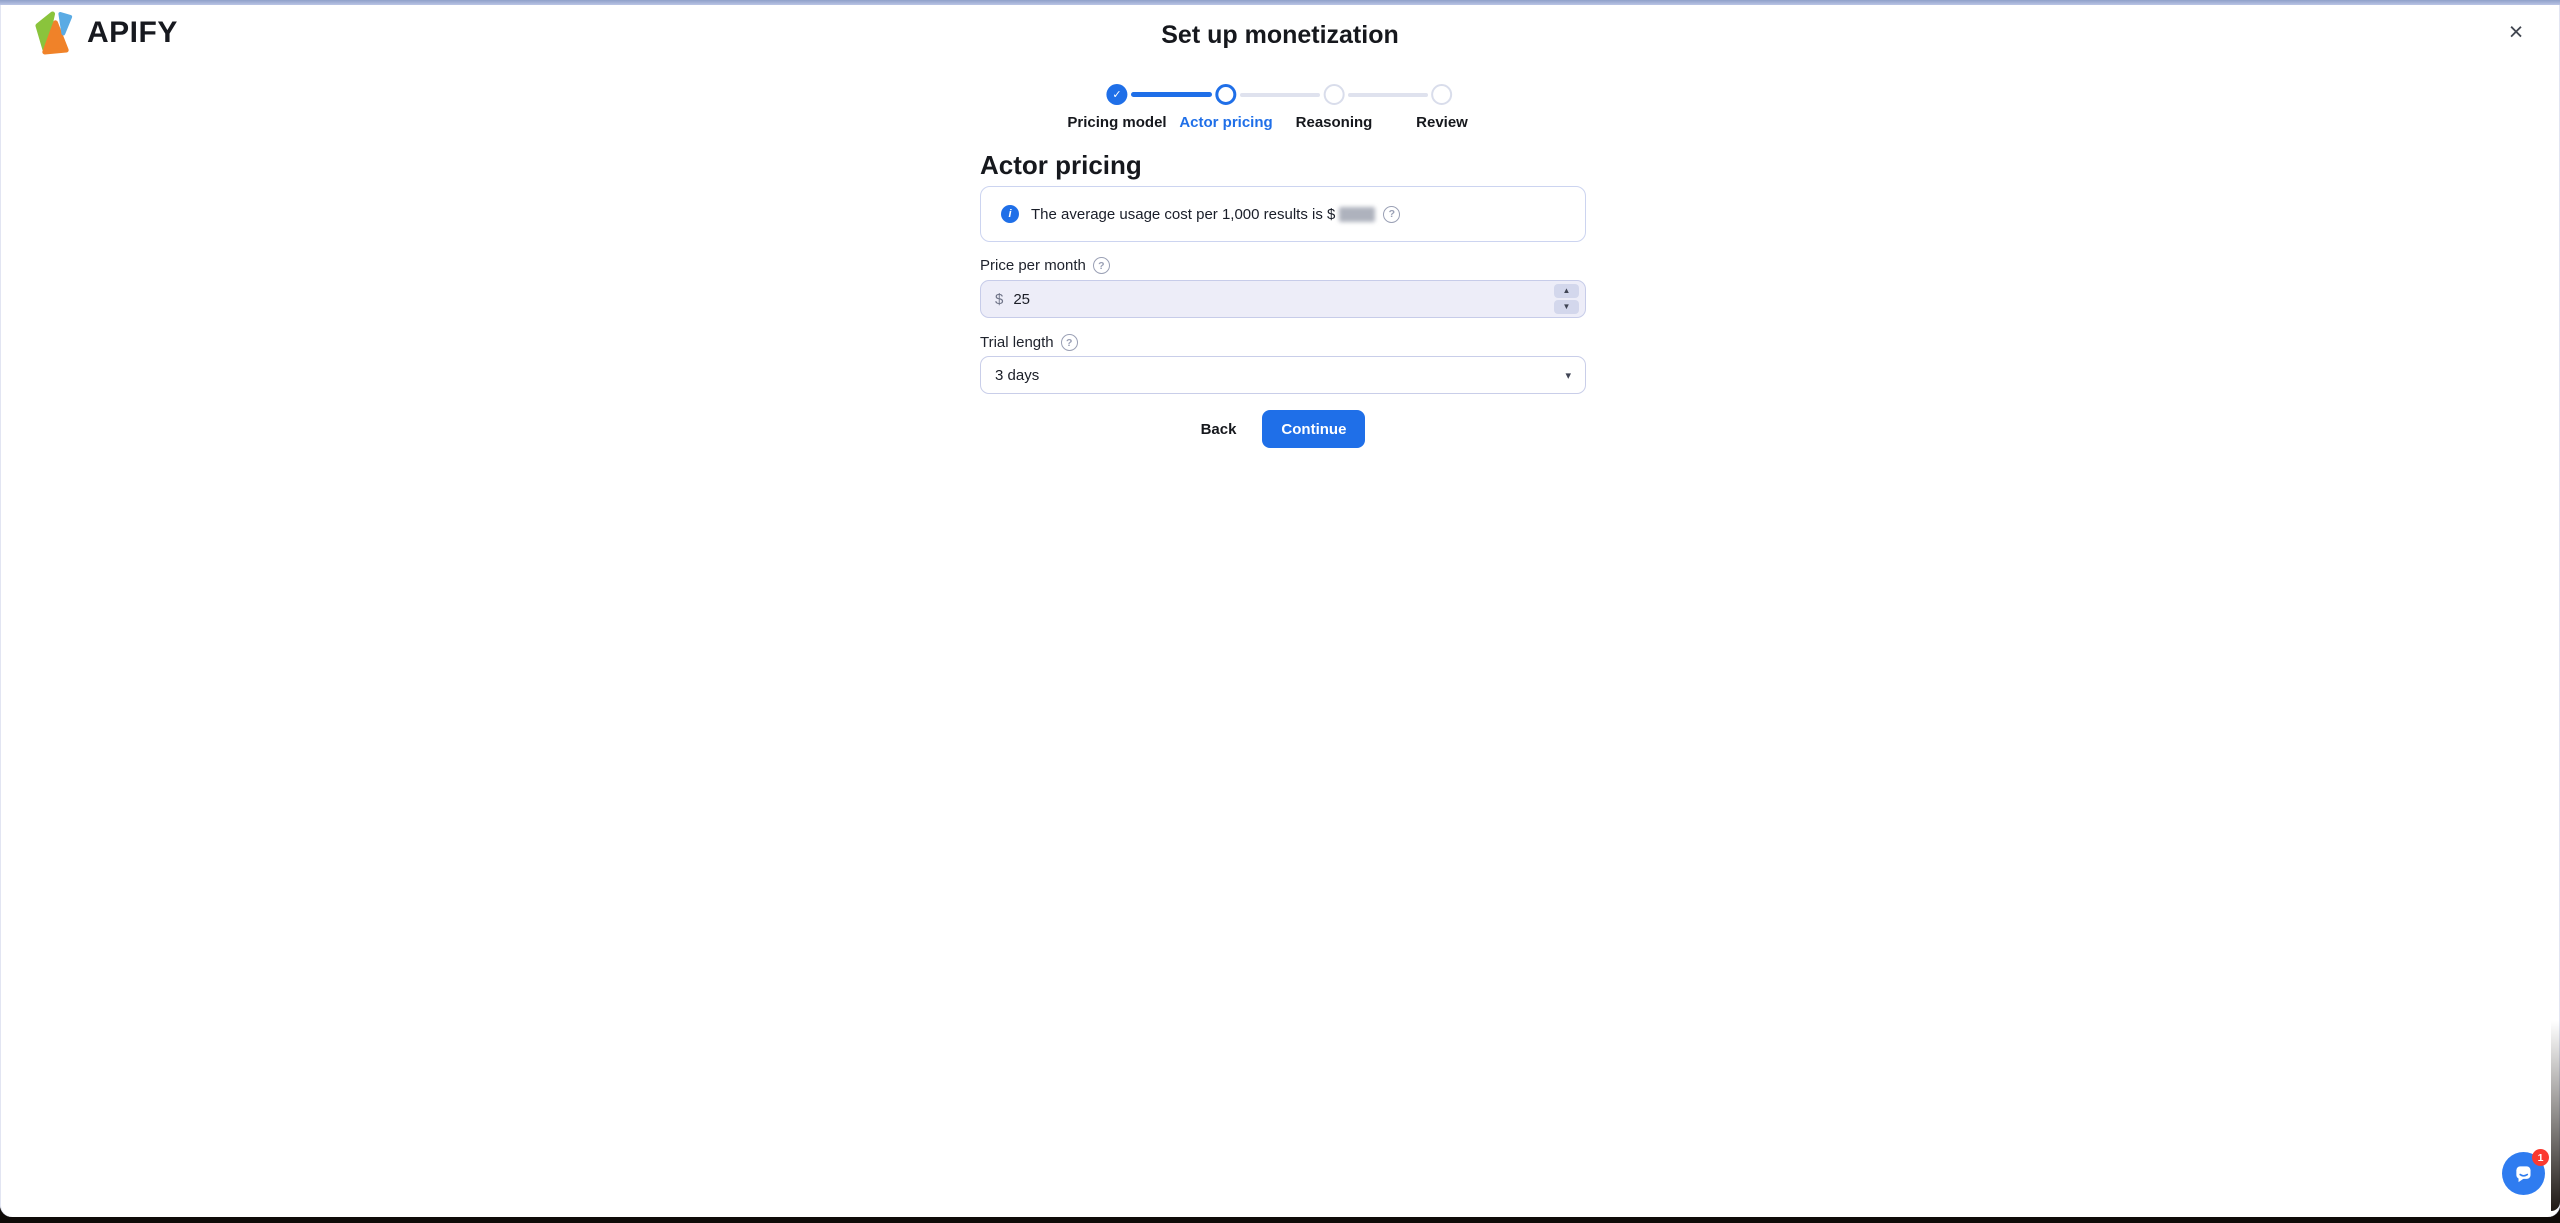 The height and width of the screenshot is (1223, 2560). I want to click on price-field: $ ▲ ▼, so click(1283, 299).